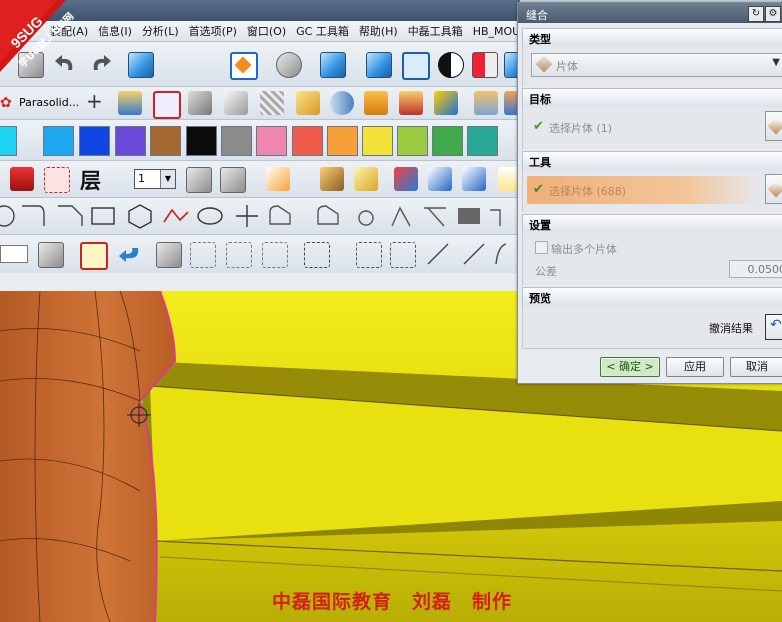 The width and height of the screenshot is (782, 622). Describe the element at coordinates (580, 128) in the screenshot. I see `target-select-label: 选择片体 (1)` at that location.